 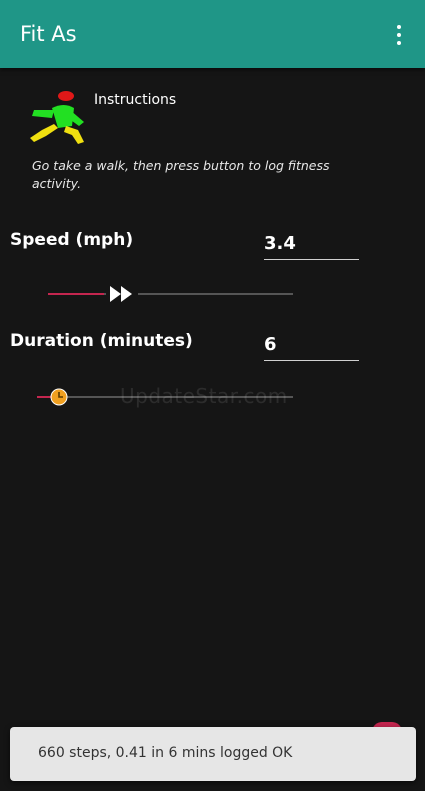 I want to click on walking-person-icon, so click(x=57, y=119).